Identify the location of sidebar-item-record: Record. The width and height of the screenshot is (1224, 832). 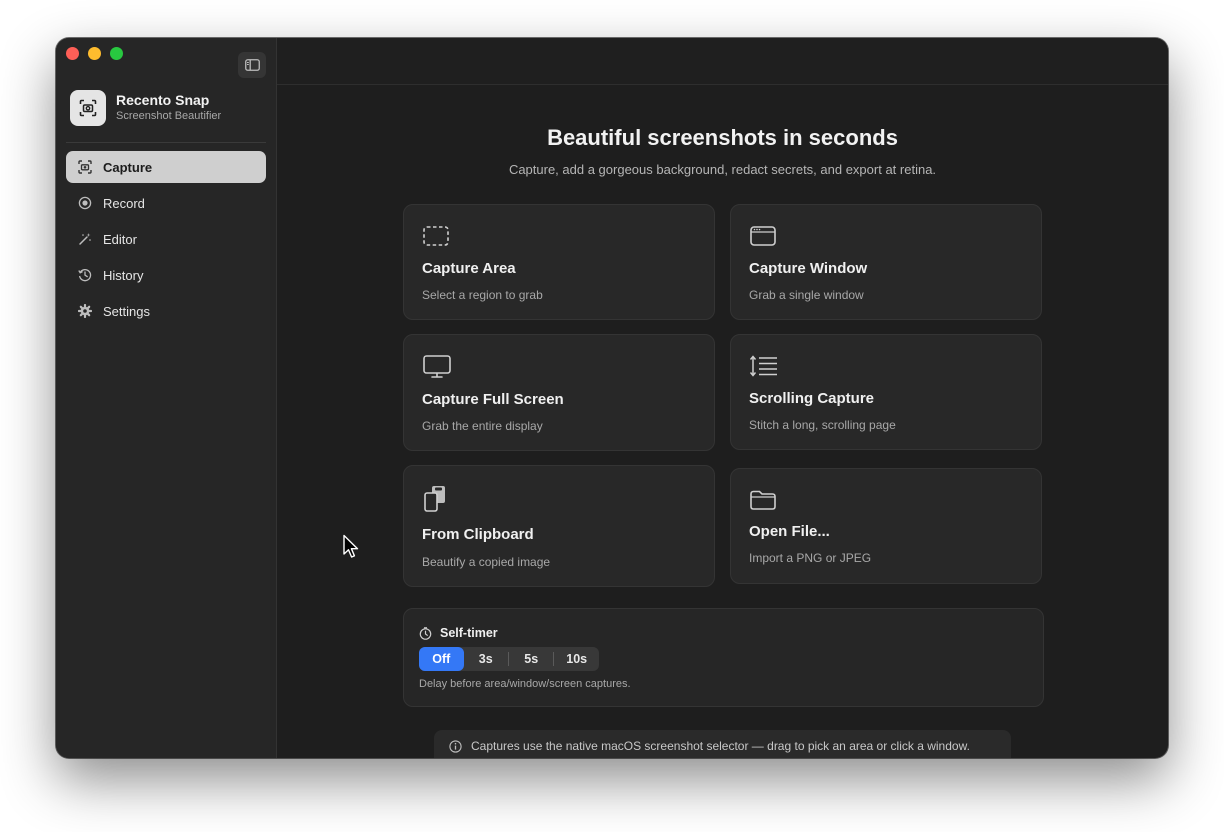
(166, 203).